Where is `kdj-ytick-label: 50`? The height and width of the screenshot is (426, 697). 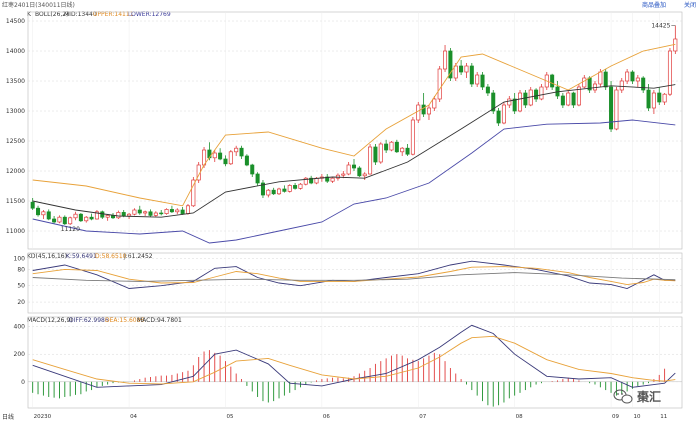
kdj-ytick-label: 50 is located at coordinates (21, 286).